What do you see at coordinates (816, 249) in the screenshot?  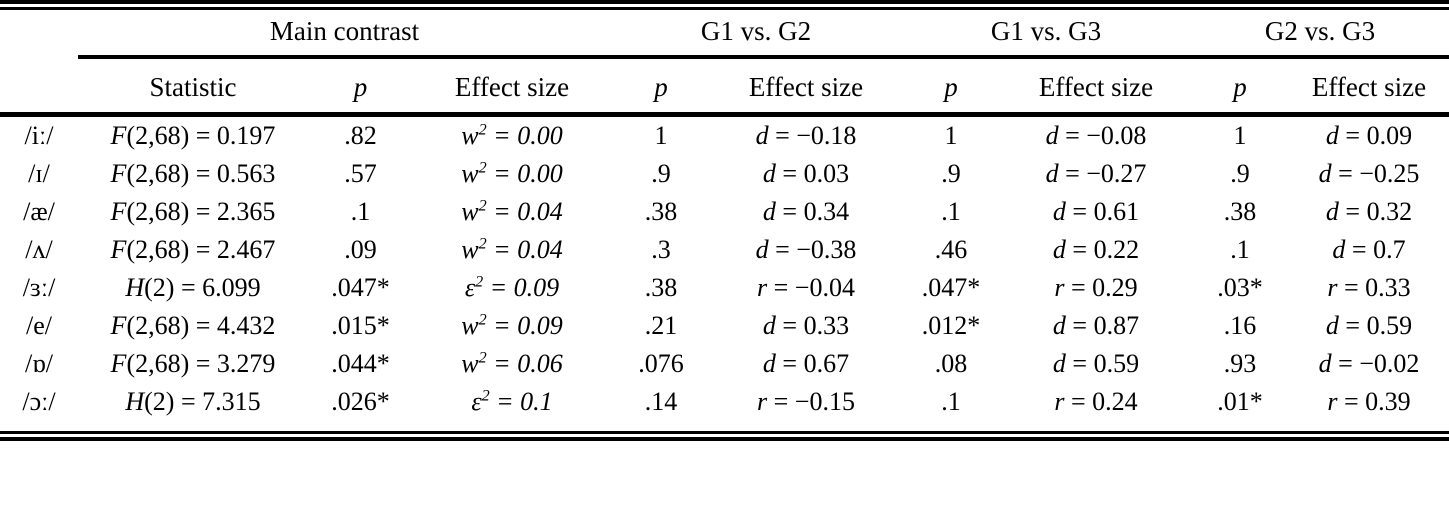 I see `effect-size-value: = −0.38` at bounding box center [816, 249].